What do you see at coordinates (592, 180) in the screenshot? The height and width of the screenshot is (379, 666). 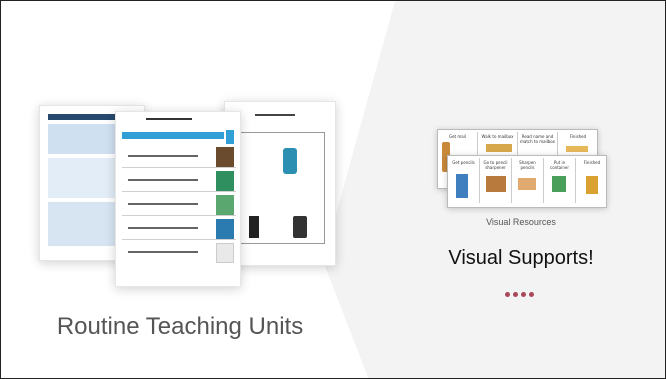 I see `strip-cell: Finished` at bounding box center [592, 180].